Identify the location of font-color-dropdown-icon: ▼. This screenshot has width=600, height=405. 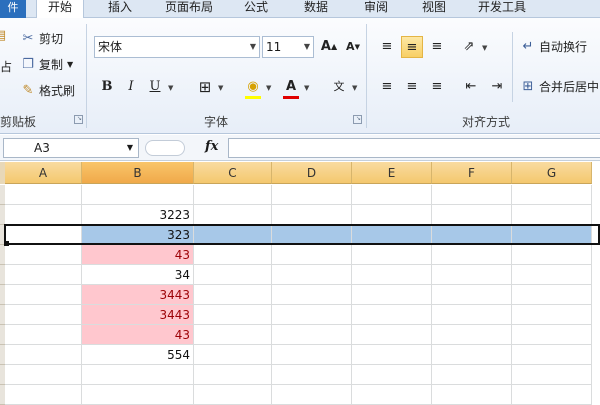
(306, 88).